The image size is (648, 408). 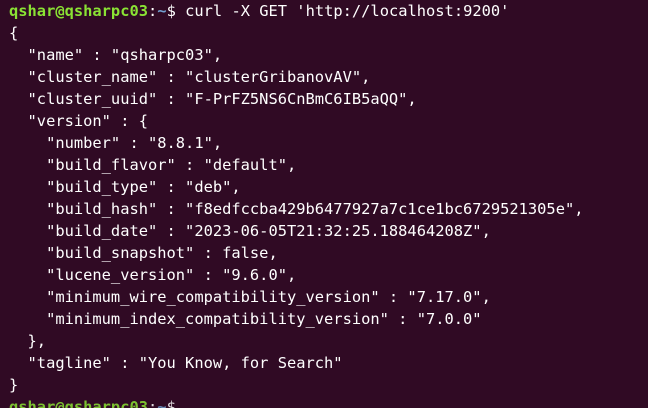 I want to click on prompt-dollar: $, so click(x=176, y=11).